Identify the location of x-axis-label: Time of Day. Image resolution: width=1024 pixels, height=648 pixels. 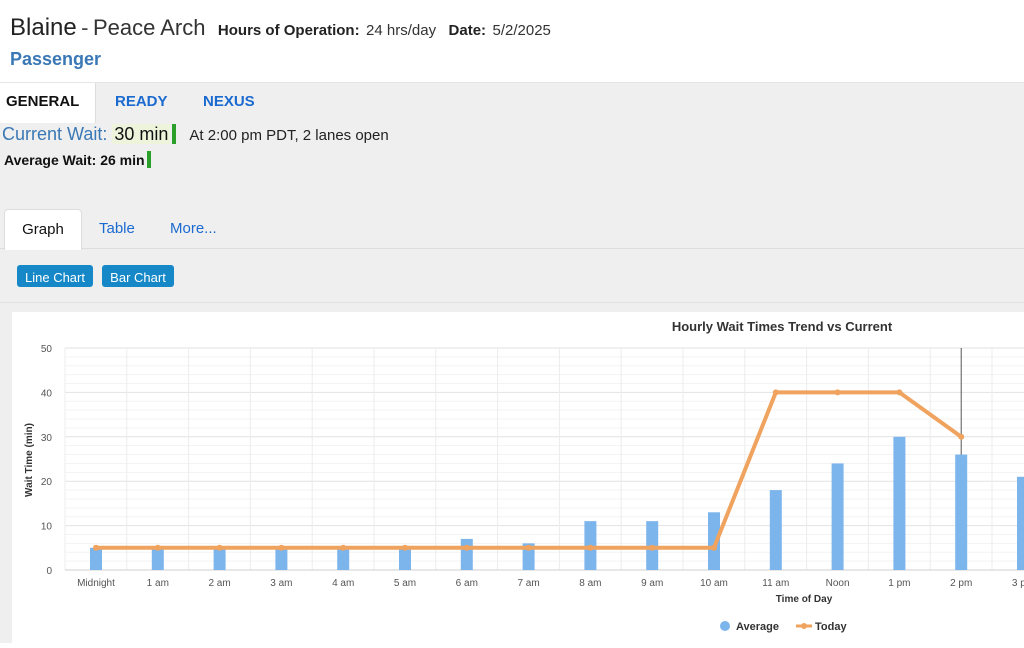
(804, 599).